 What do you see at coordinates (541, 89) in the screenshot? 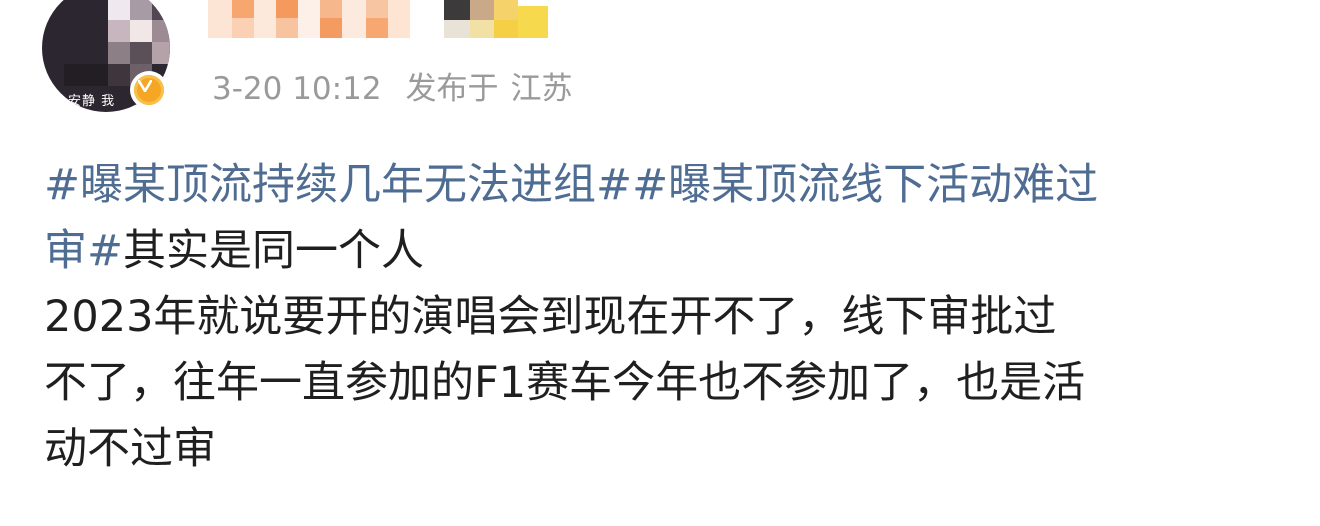
I see `post-location: 江苏` at bounding box center [541, 89].